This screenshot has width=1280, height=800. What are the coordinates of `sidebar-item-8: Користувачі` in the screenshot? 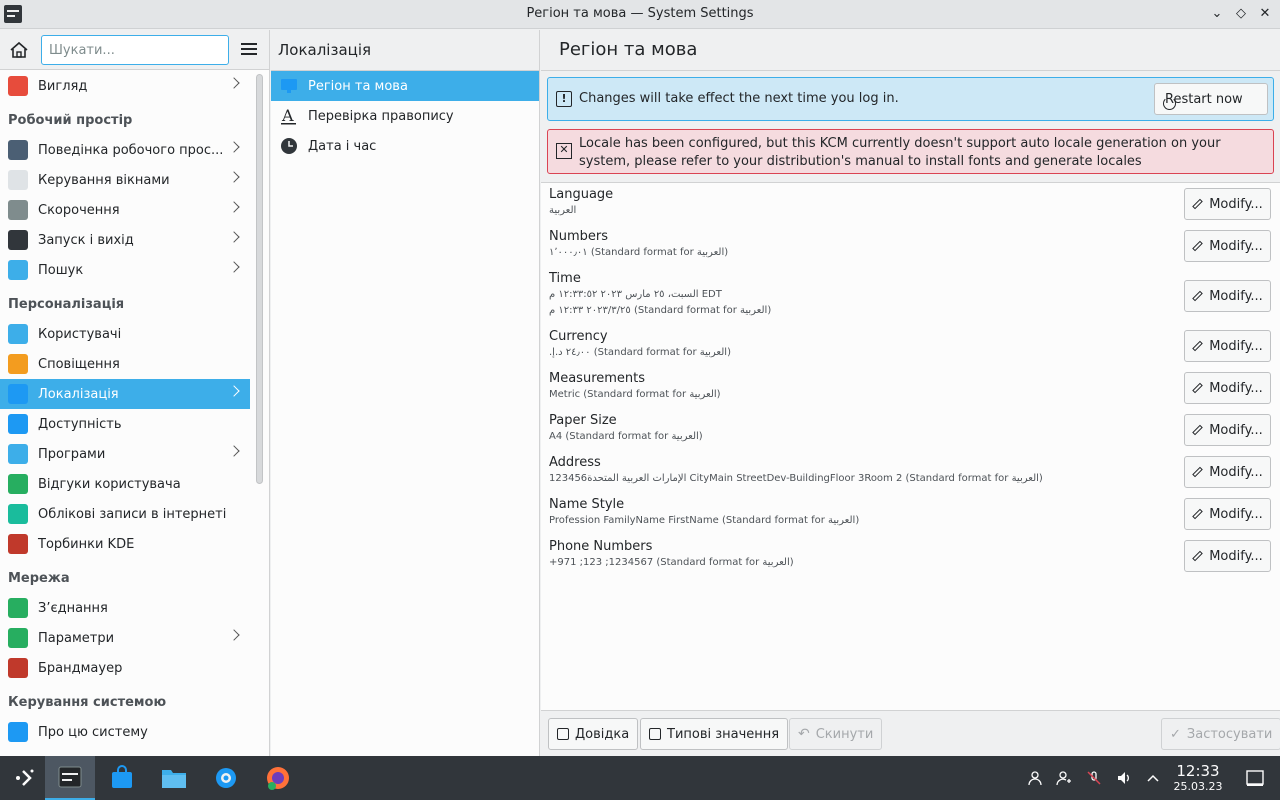 It's located at (125, 334).